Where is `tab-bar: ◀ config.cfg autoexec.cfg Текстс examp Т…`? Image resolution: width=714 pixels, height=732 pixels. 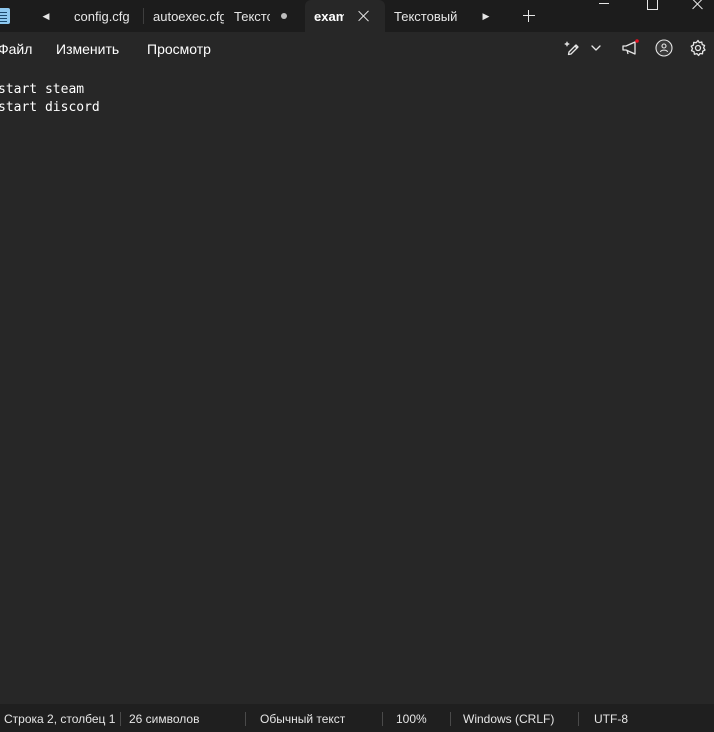 tab-bar: ◀ config.cfg autoexec.cfg Текстс examp Т… is located at coordinates (357, 16).